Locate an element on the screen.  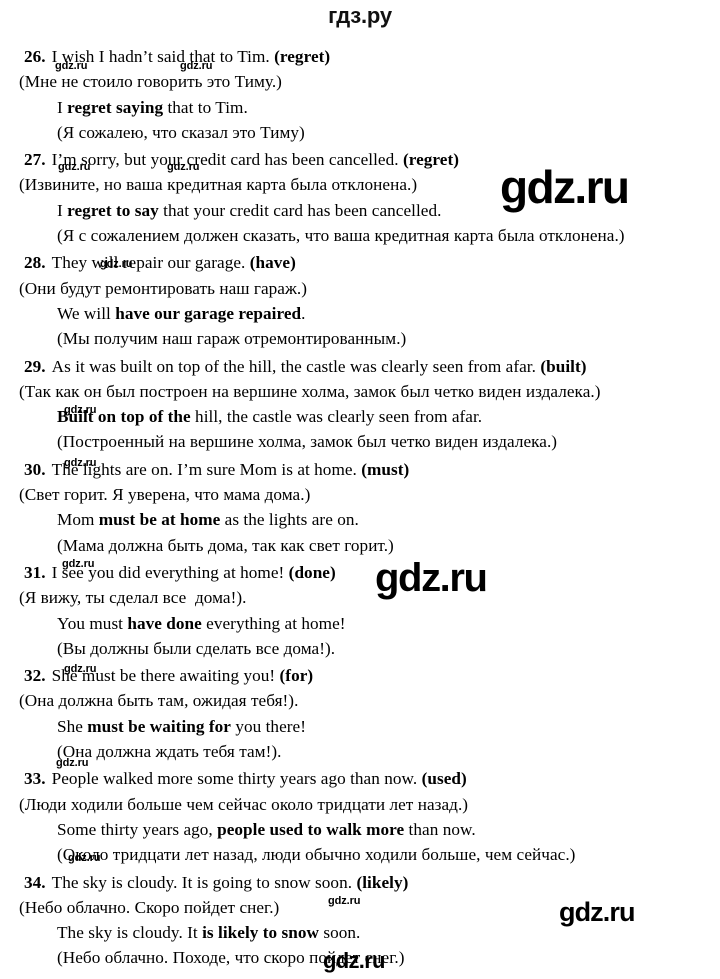
exercise-number: 33. is located at coordinates (35, 779).